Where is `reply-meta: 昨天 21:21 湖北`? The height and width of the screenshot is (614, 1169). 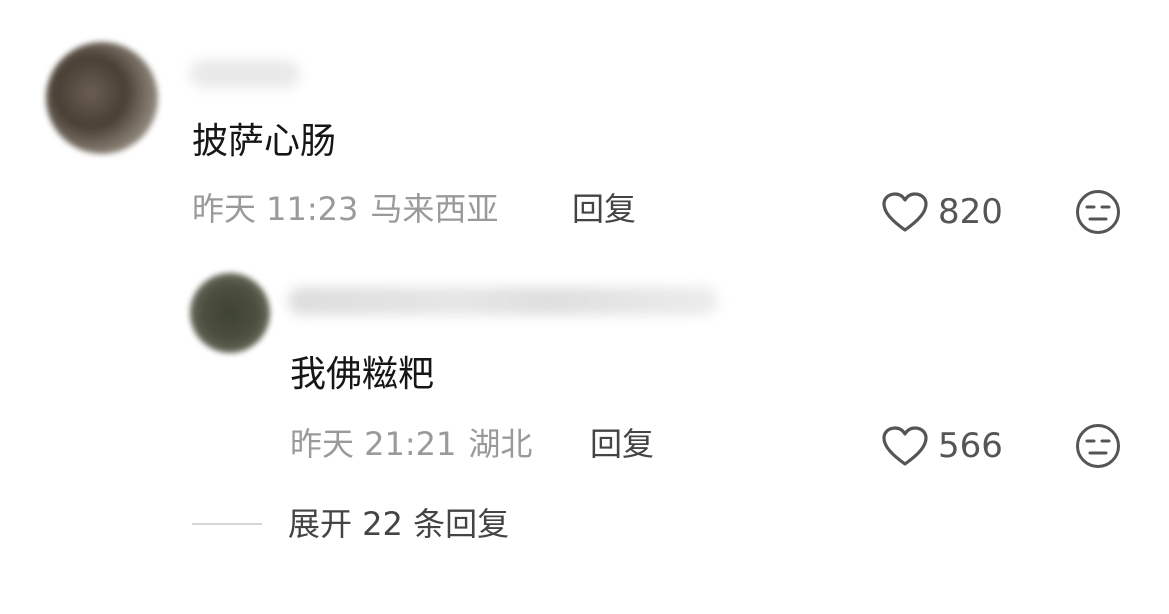
reply-meta: 昨天 21:21 湖北 is located at coordinates (411, 444).